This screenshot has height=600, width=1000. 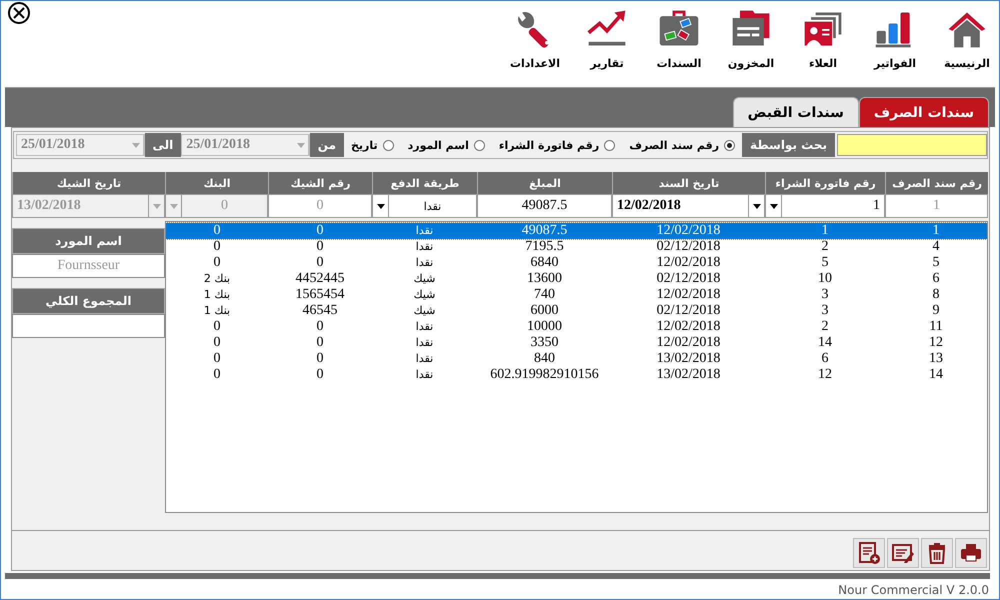 I want to click on column-header: رقم فاتورة الشراء, so click(x=825, y=183).